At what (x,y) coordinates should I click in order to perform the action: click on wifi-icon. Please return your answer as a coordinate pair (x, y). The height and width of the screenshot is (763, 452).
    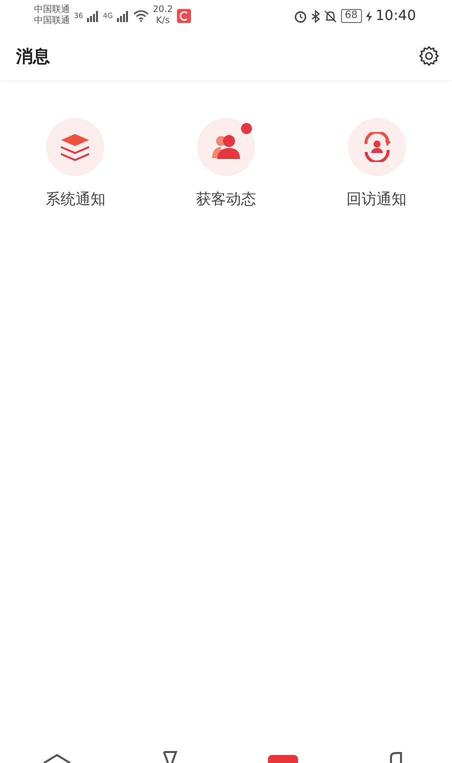
    Looking at the image, I should click on (140, 16).